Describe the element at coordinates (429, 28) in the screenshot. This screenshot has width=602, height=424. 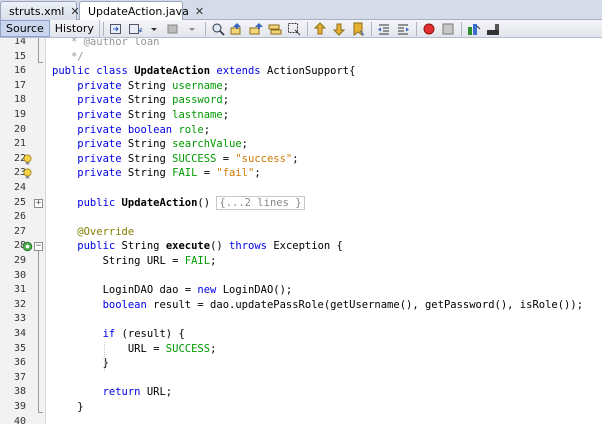
I see `start-macro-recording-icon` at that location.